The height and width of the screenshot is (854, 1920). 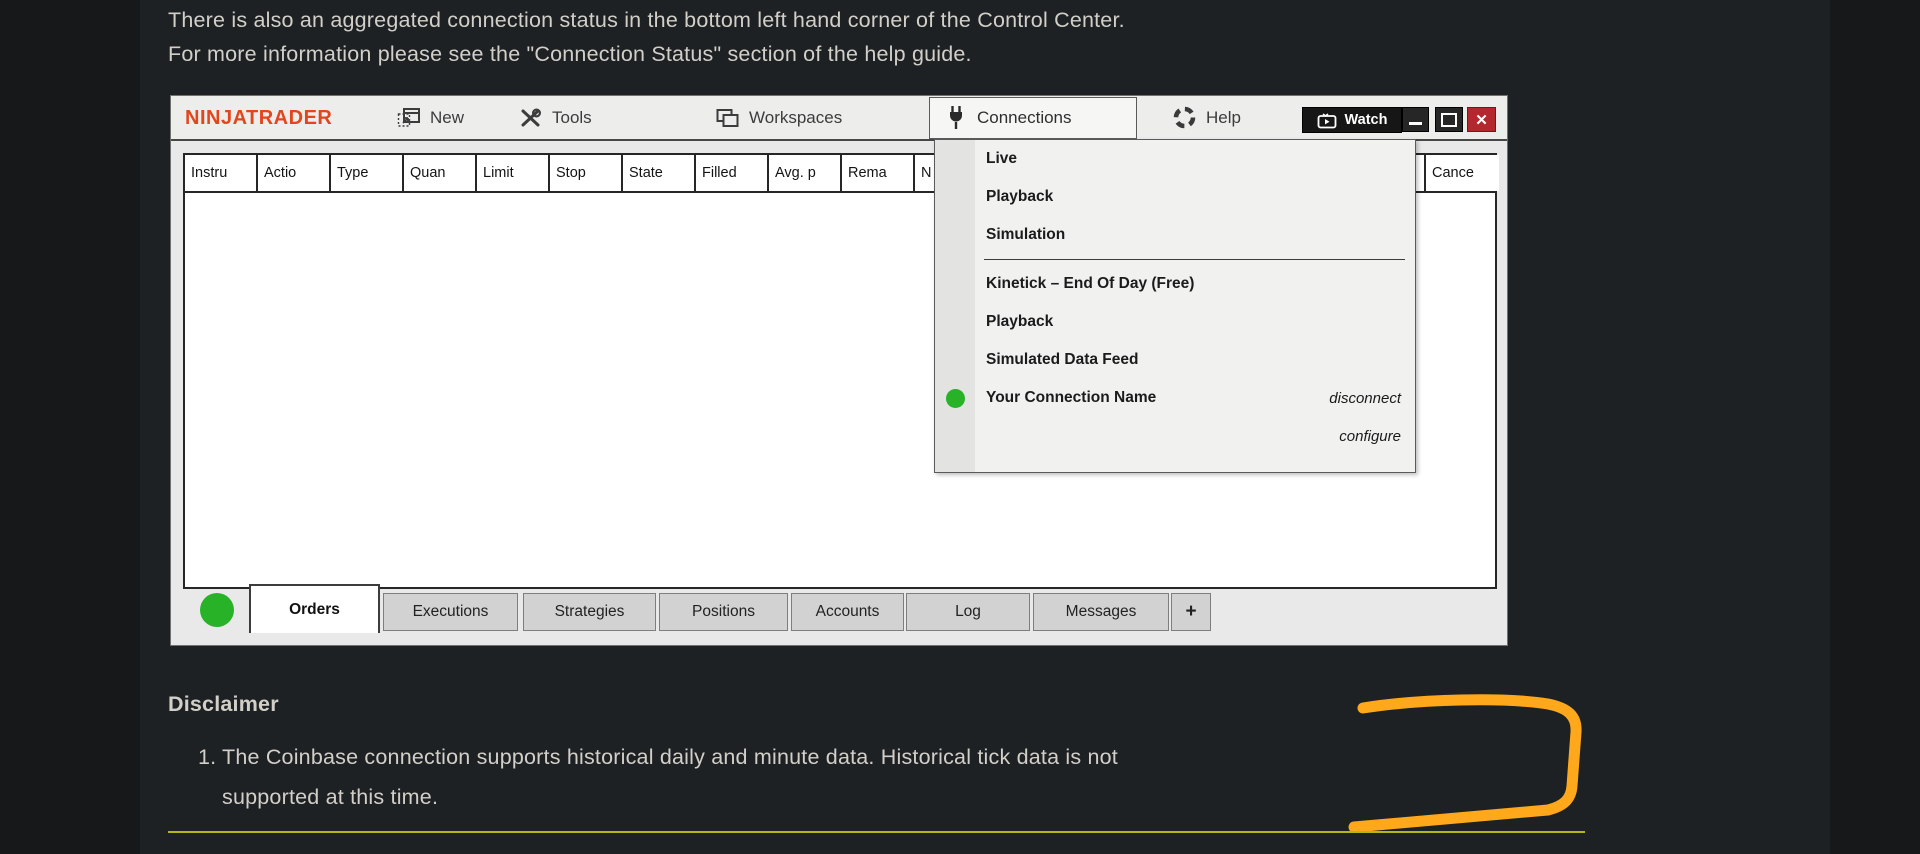 What do you see at coordinates (1175, 284) in the screenshot?
I see `menu-item-kinetick-eod: Kinetick – End Of Day (Free)` at bounding box center [1175, 284].